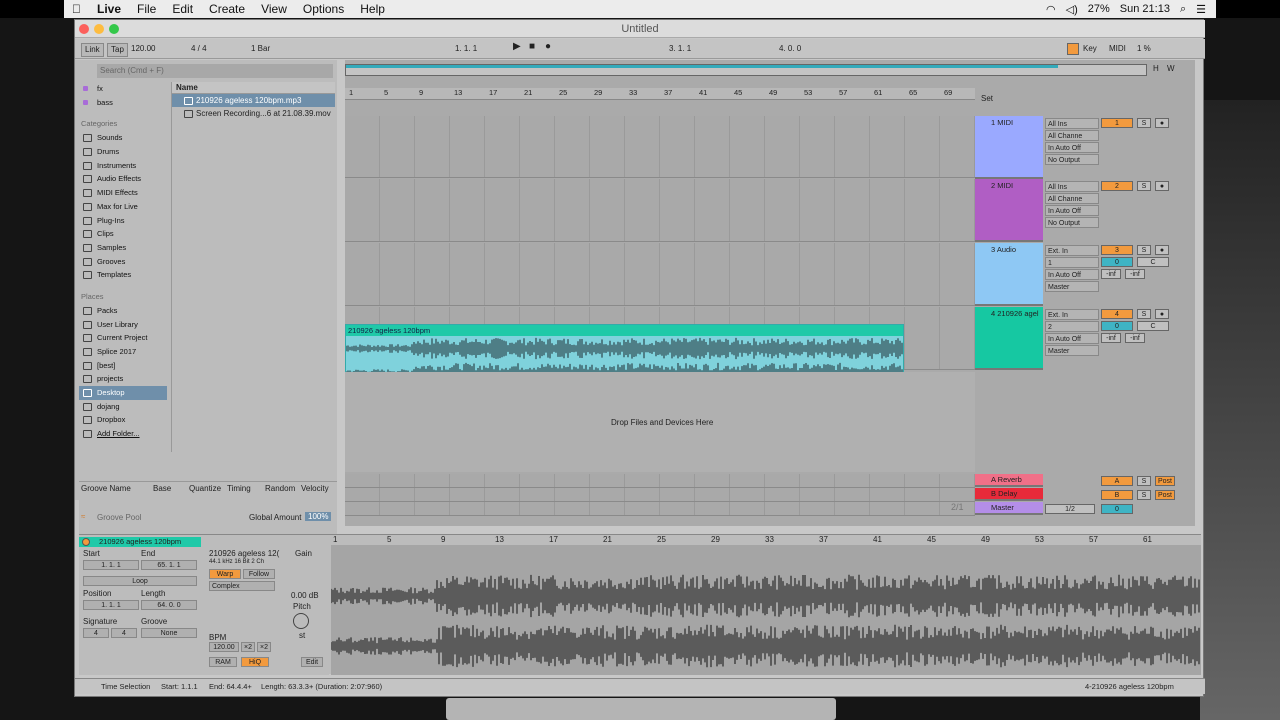 This screenshot has width=1280, height=720. What do you see at coordinates (123, 152) in the screenshot?
I see `category-drums: Drums` at bounding box center [123, 152].